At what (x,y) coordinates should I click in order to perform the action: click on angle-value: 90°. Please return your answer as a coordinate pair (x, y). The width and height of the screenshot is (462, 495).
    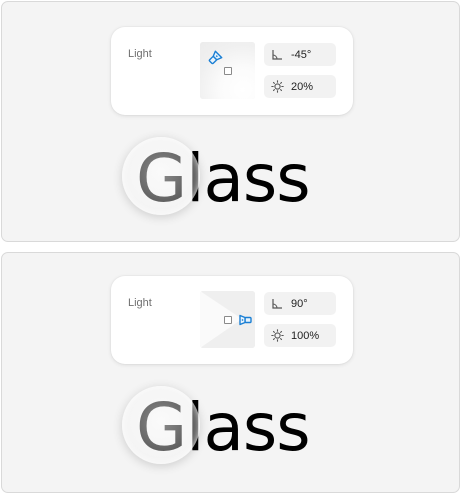
    Looking at the image, I should click on (299, 303).